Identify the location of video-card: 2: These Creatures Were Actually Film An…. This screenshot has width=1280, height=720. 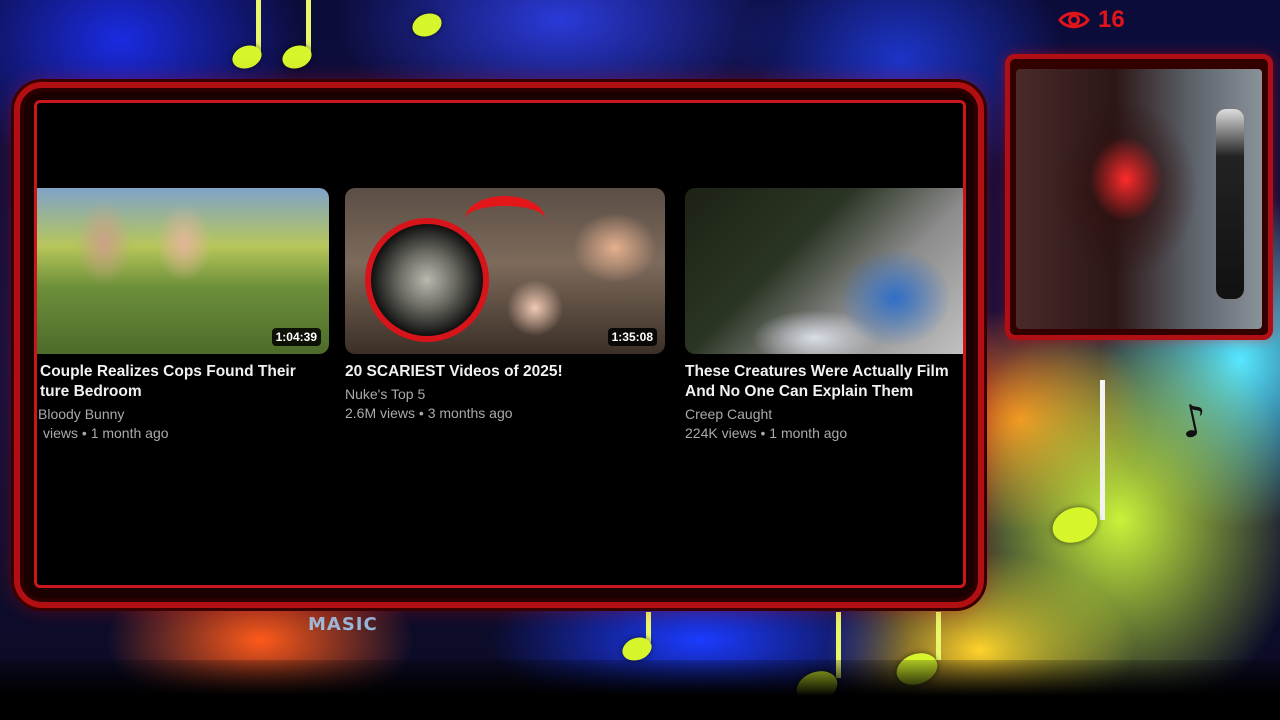
(824, 314).